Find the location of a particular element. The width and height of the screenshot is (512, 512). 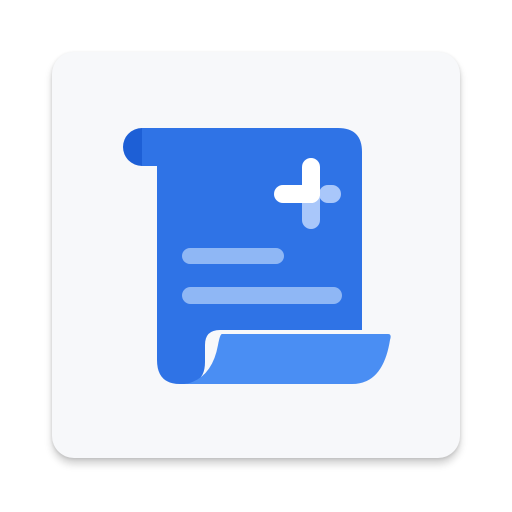

scroll-bottom-roll is located at coordinates (288, 359).